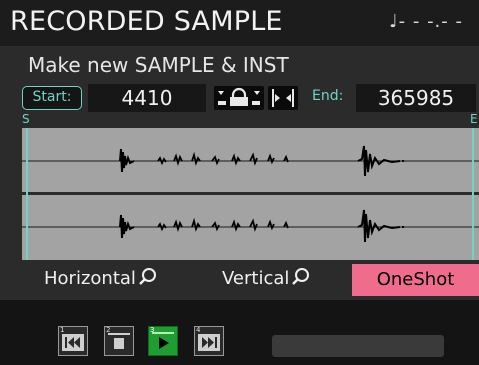 The height and width of the screenshot is (365, 479). I want to click on transport-number: 3, so click(152, 330).